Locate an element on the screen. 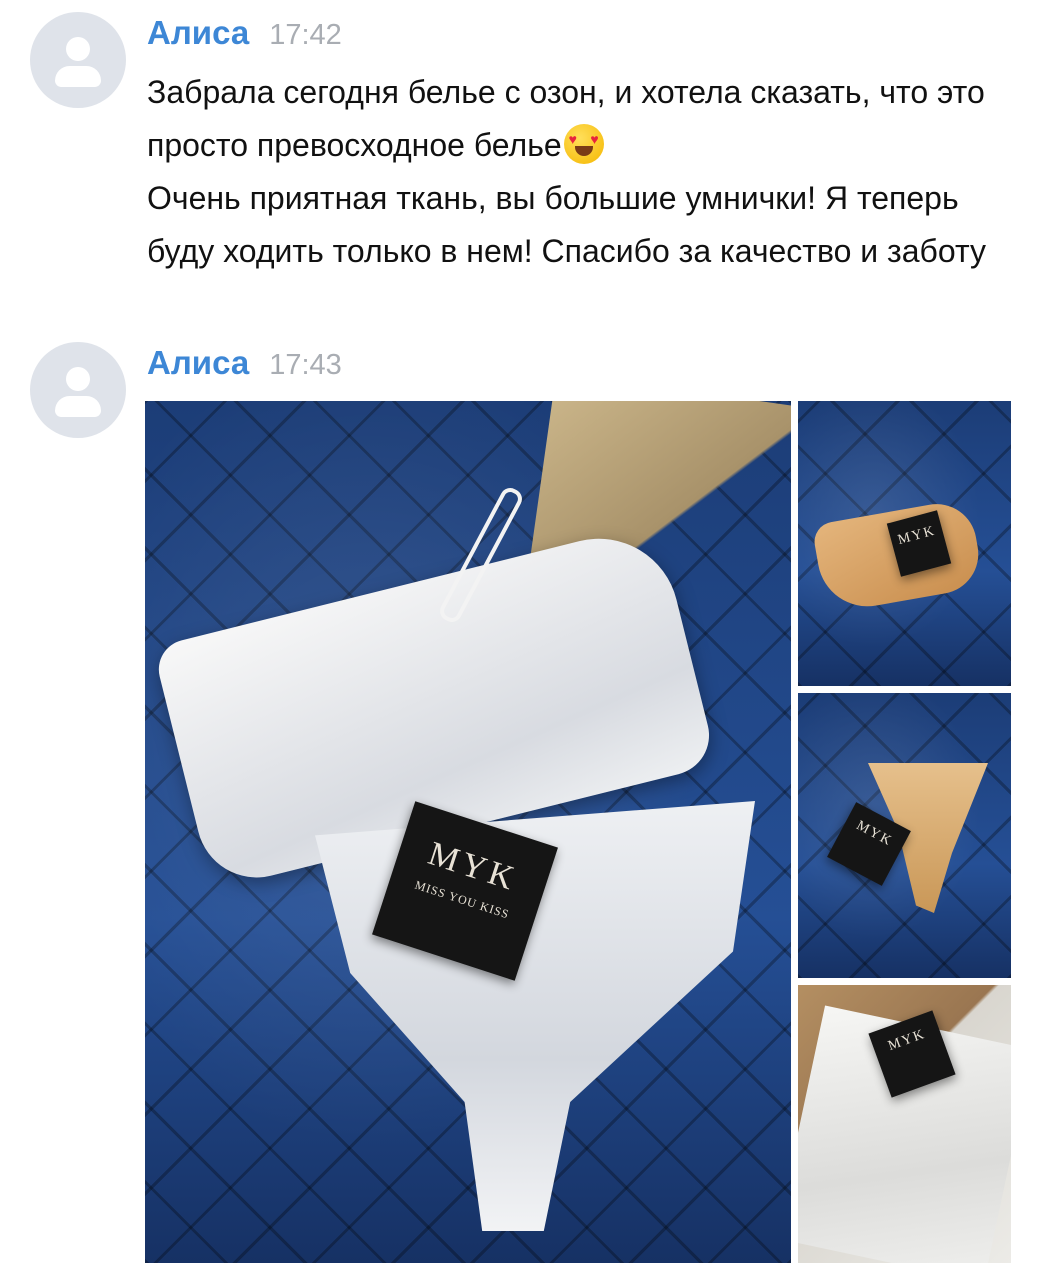 This screenshot has height=1280, width=1040. message-time: 17:43 is located at coordinates (305, 365).